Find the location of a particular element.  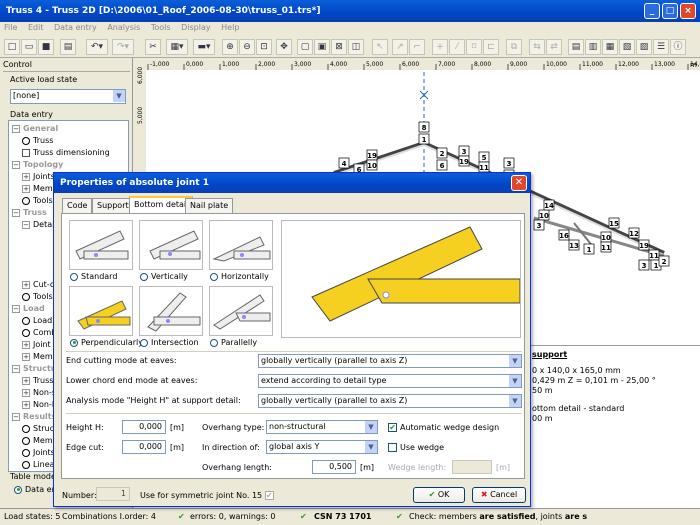

menu-edit: Edit is located at coordinates (36, 27).